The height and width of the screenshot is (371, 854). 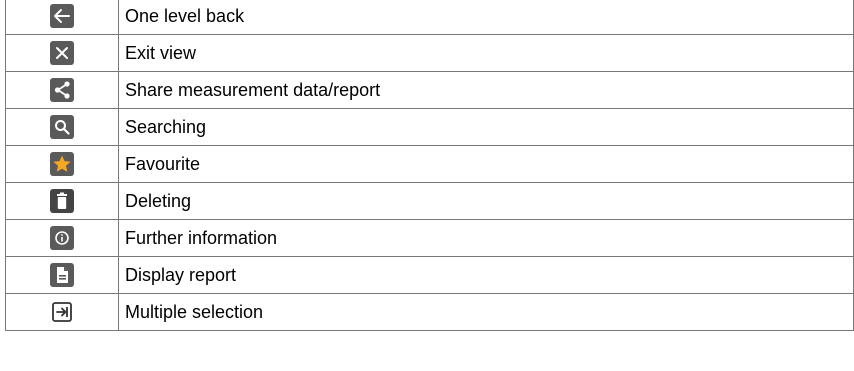 I want to click on table-row: One level back, so click(x=429, y=17).